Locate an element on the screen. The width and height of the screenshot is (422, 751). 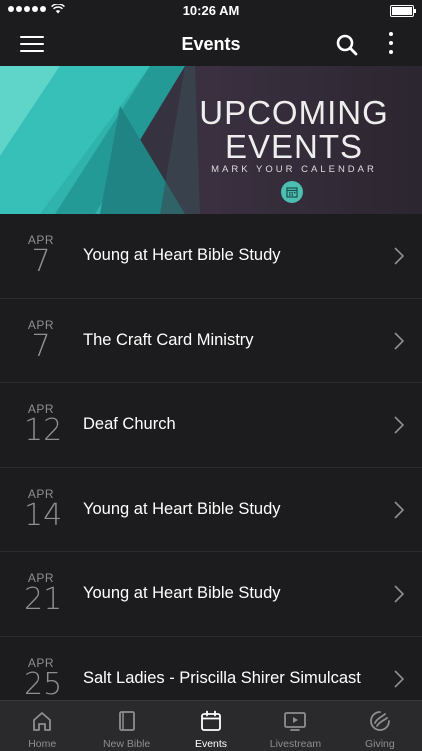
home-icon is located at coordinates (42, 721).